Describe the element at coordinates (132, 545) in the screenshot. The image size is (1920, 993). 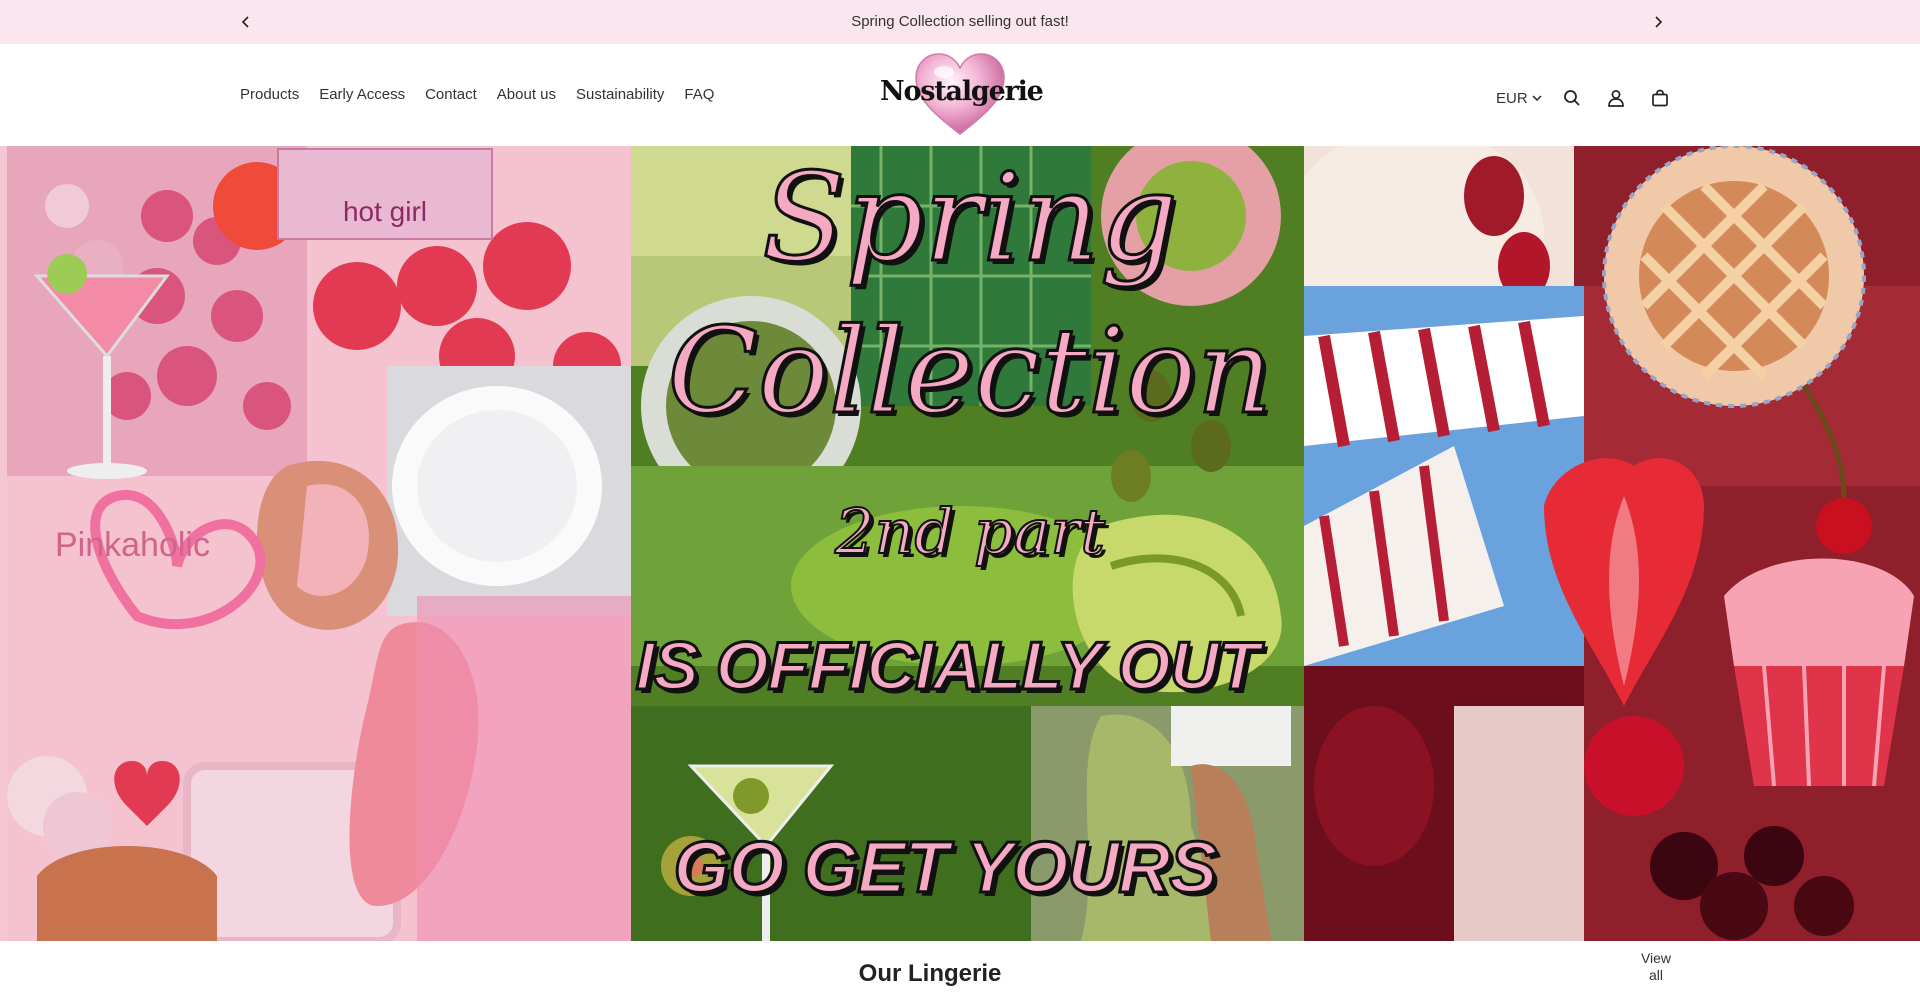
I see `pinkaholic-caption: Pinkaholic` at that location.